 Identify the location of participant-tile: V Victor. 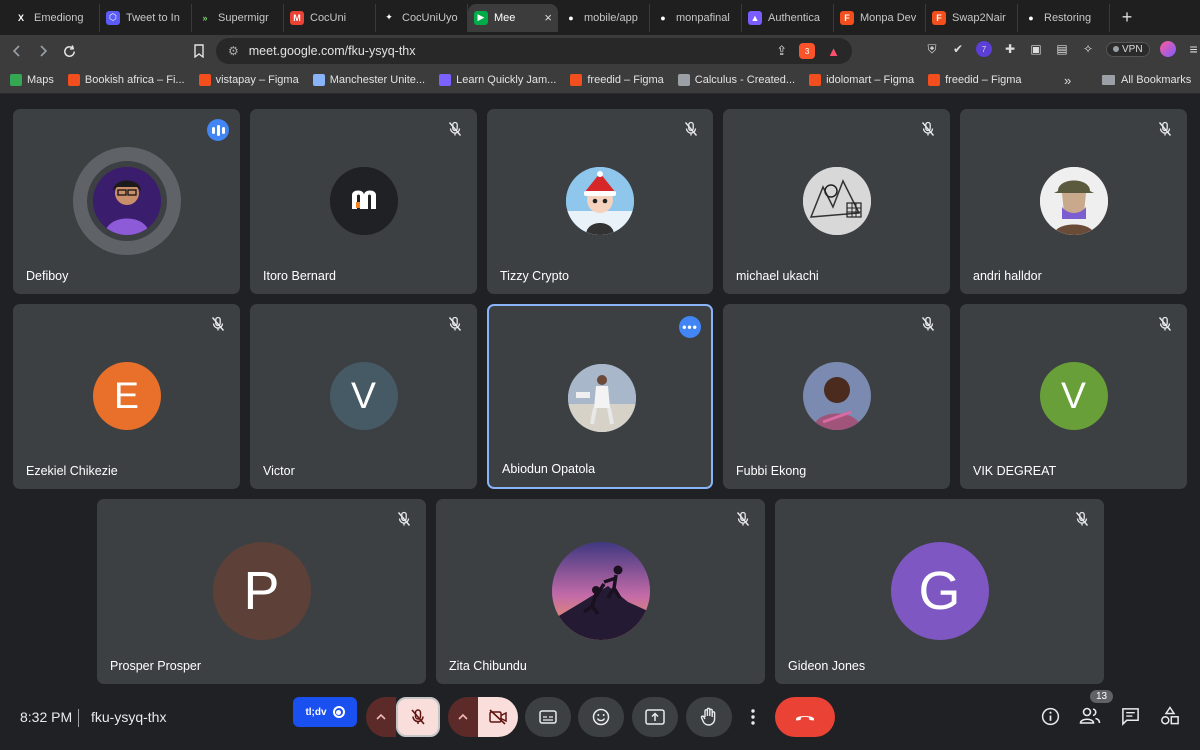
(363, 396).